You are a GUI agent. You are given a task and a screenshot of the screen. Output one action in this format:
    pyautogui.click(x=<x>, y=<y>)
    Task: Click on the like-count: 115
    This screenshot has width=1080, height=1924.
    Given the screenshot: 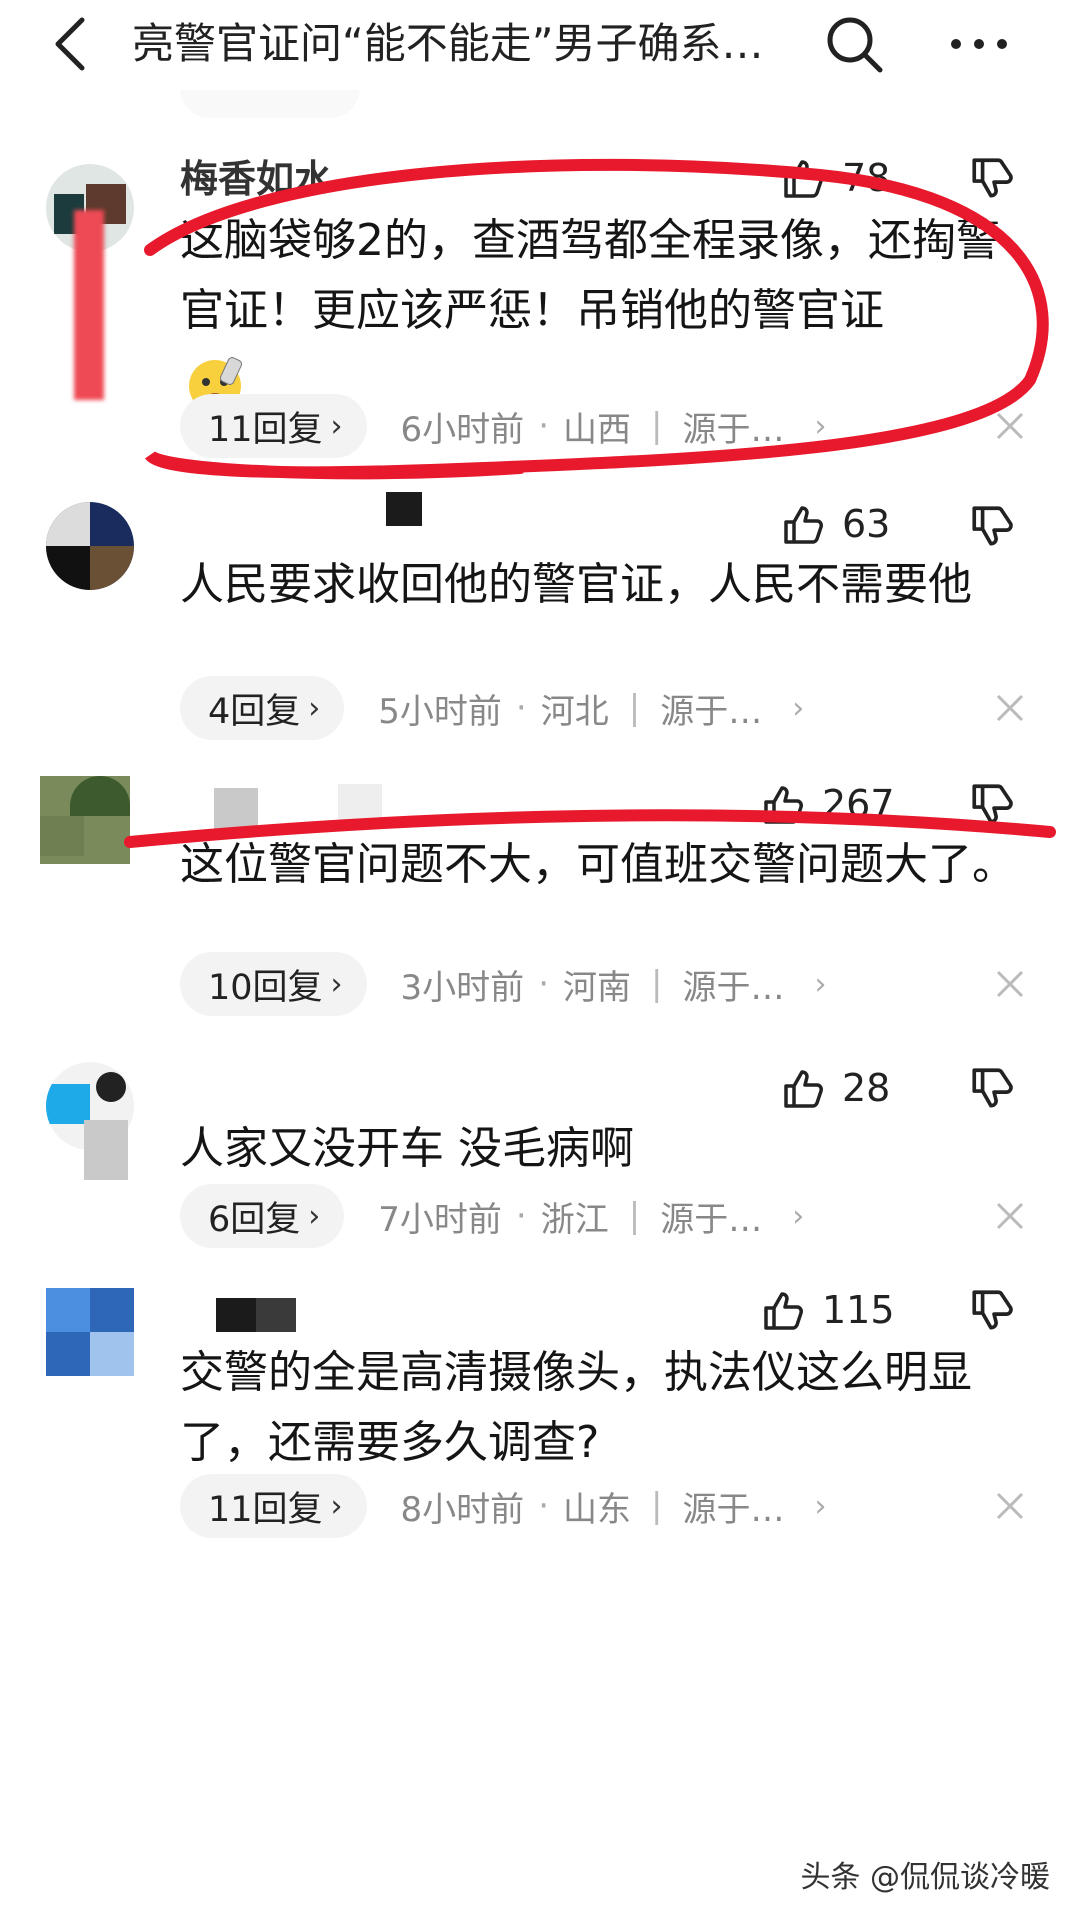 What is the action you would take?
    pyautogui.click(x=858, y=1310)
    